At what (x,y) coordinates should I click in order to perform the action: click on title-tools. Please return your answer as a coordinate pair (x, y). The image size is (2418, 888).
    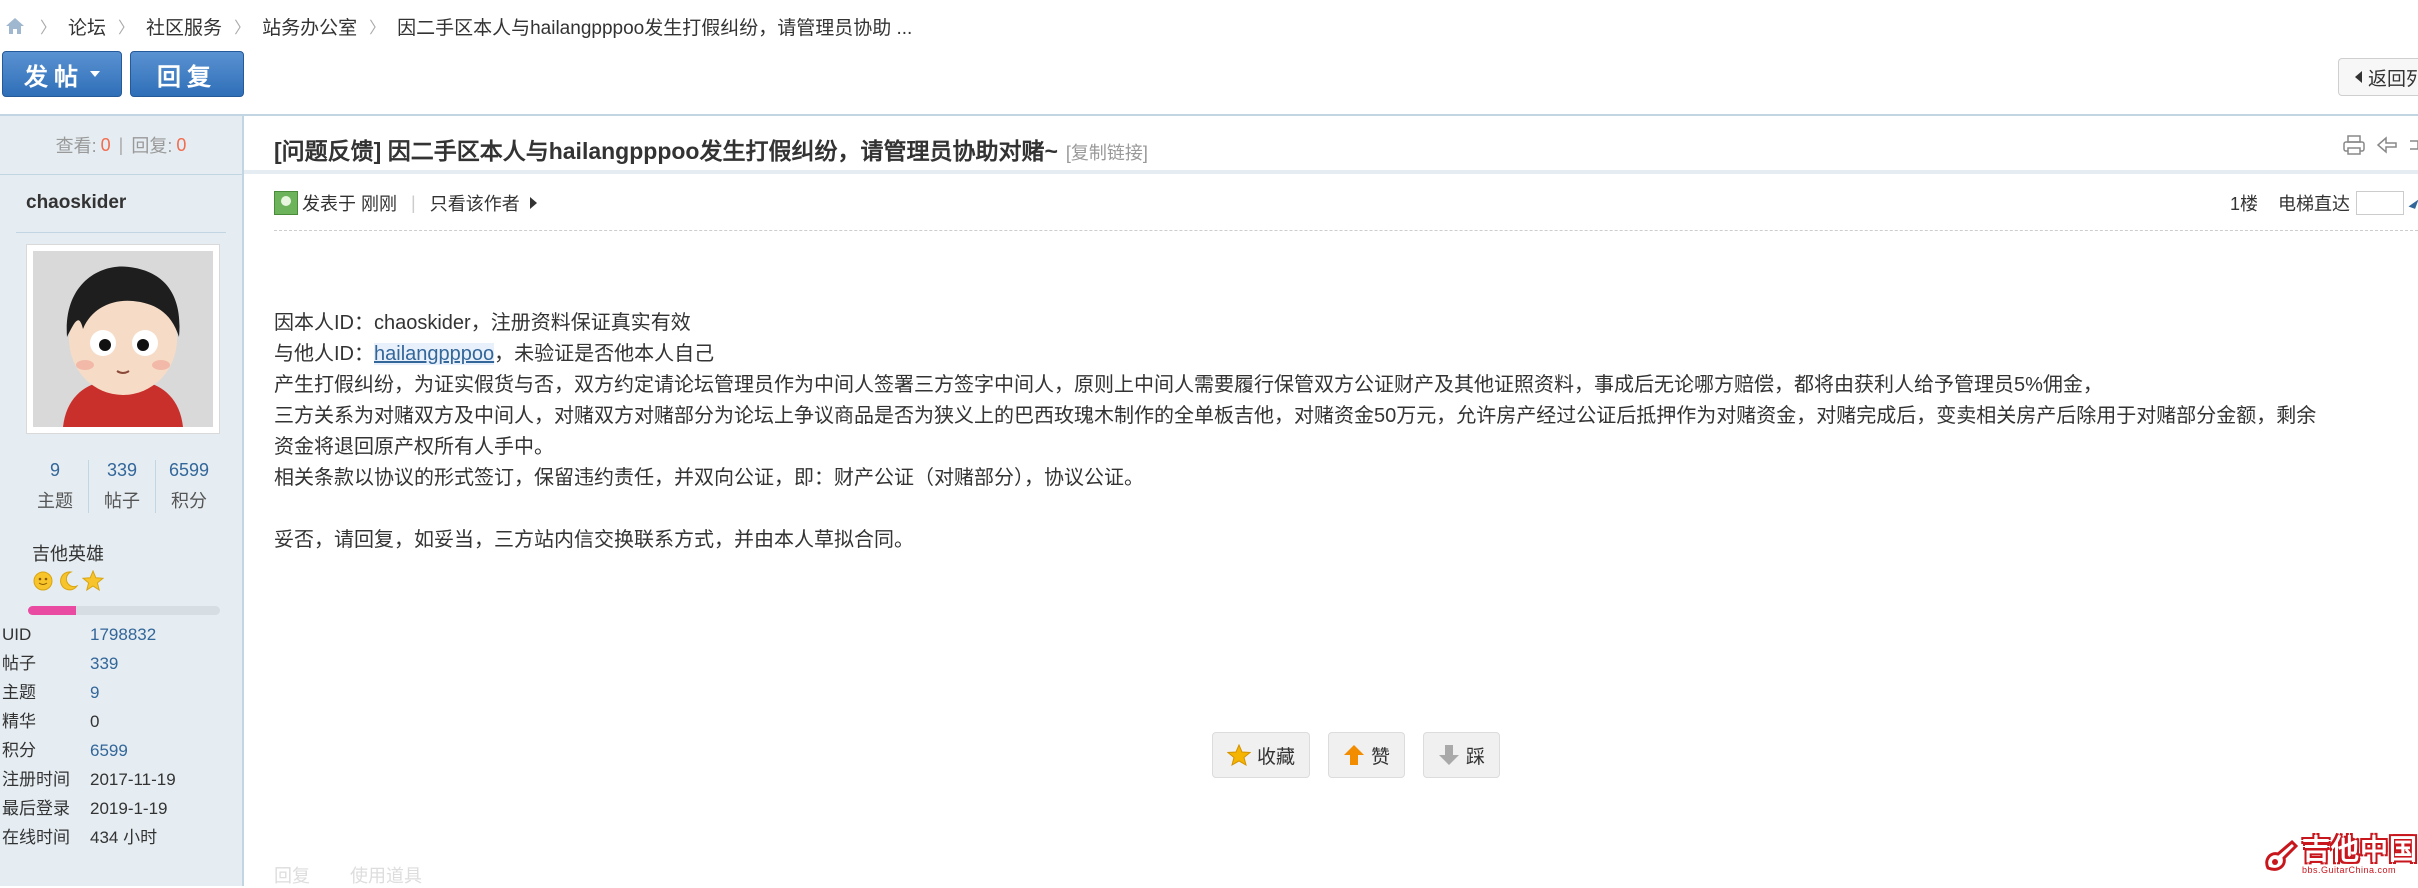
    Looking at the image, I should click on (2380, 145).